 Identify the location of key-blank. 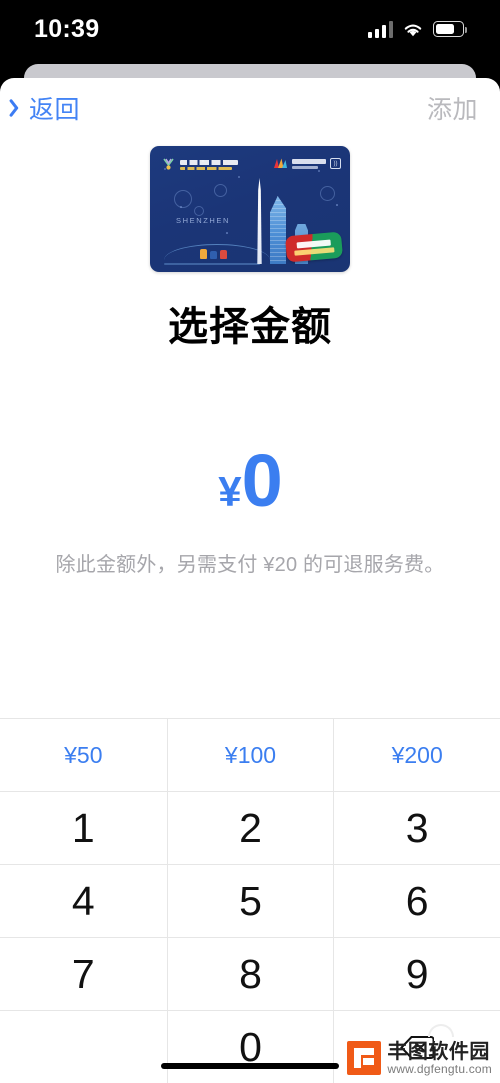
(83, 1047).